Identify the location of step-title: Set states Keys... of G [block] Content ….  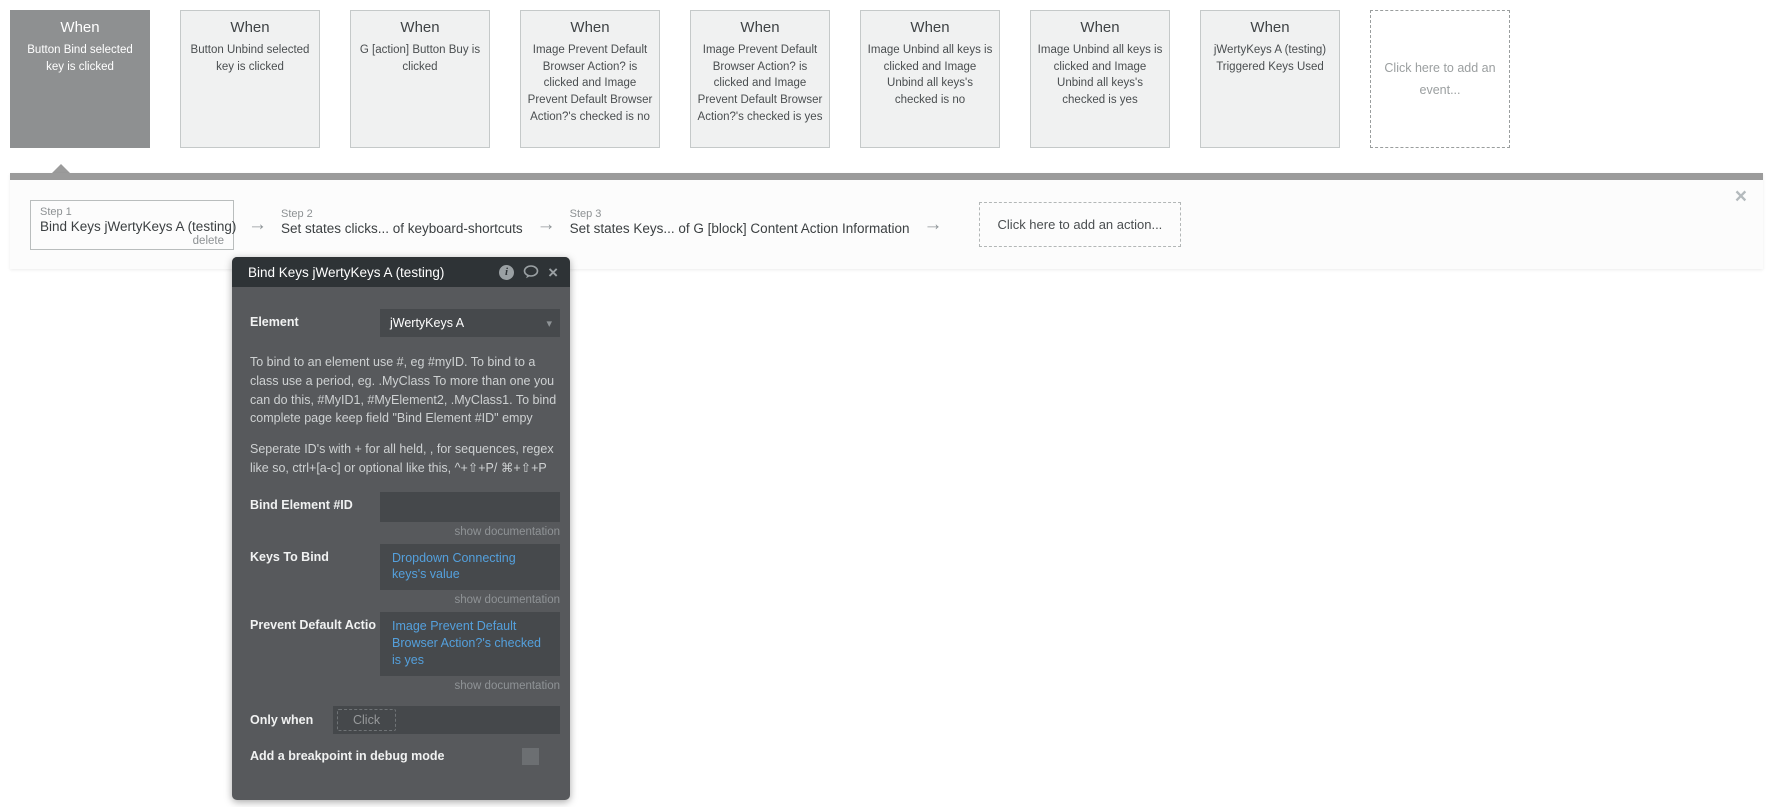
(739, 228).